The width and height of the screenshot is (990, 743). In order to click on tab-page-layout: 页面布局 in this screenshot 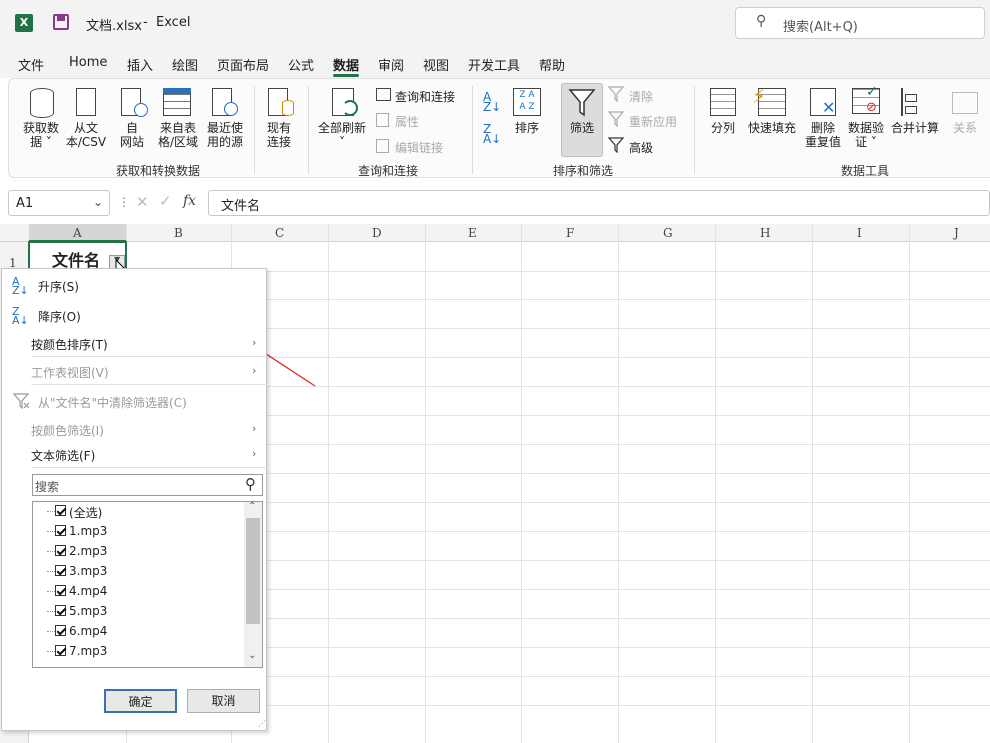, I will do `click(243, 64)`.